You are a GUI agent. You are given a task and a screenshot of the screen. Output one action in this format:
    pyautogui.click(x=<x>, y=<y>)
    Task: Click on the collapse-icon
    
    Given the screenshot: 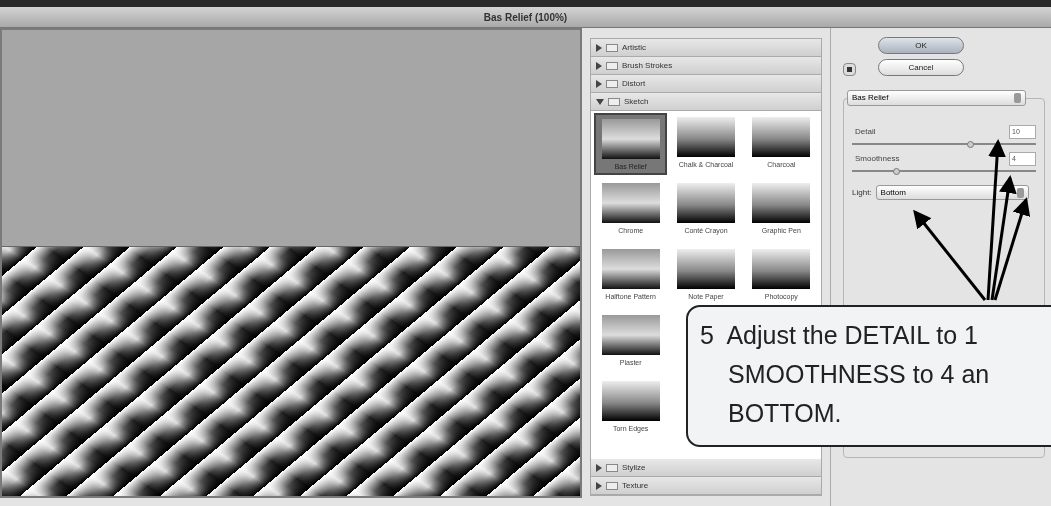 What is the action you would take?
    pyautogui.click(x=849, y=69)
    